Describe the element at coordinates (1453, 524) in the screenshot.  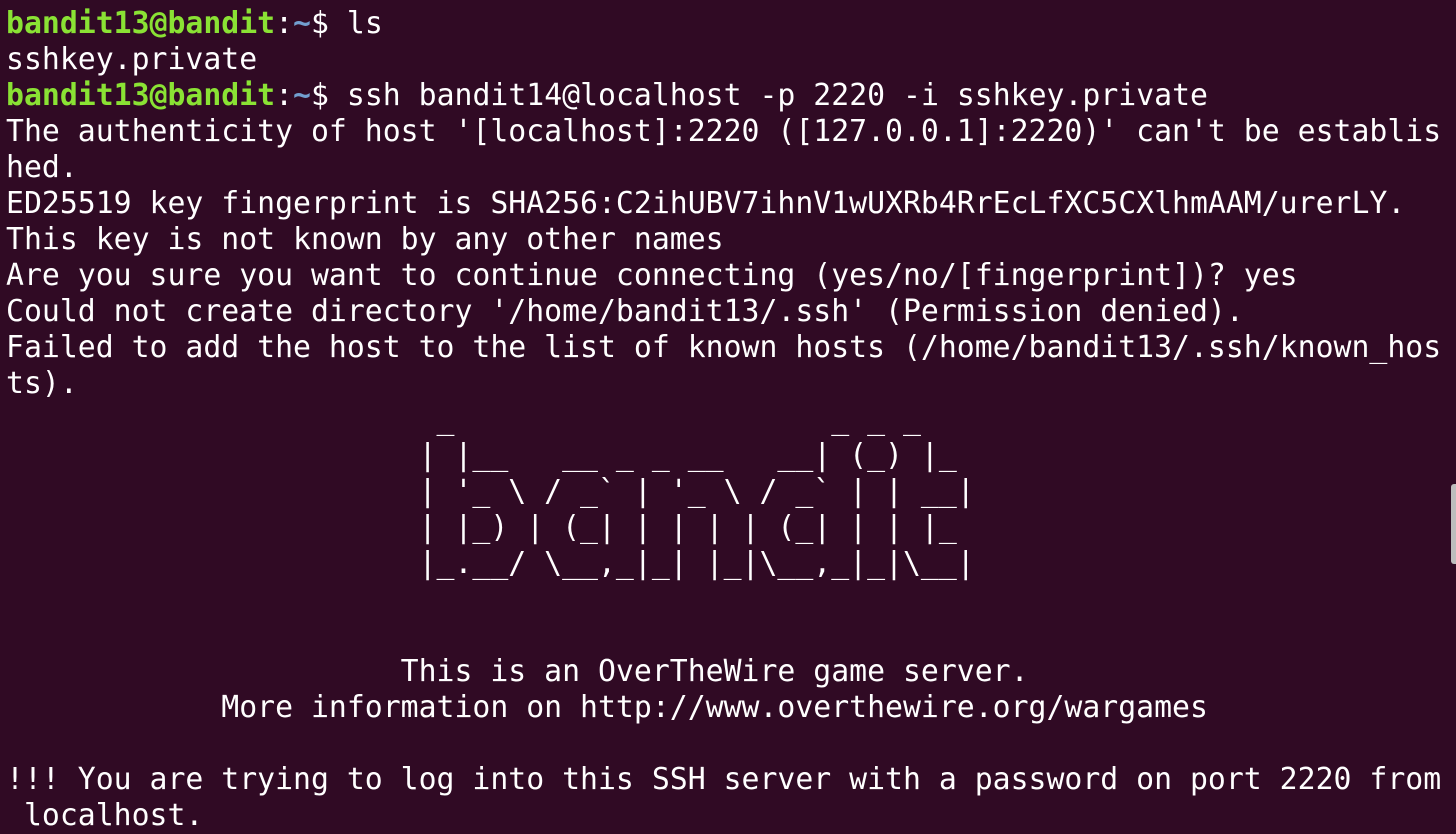
I see `scrollbar-thumb` at that location.